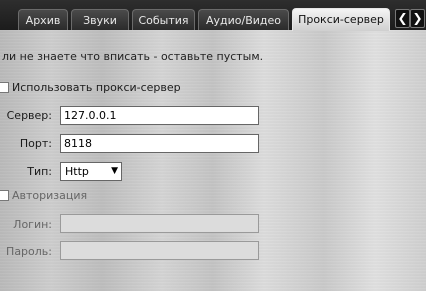 Image resolution: width=426 pixels, height=291 pixels. I want to click on password-label: Пароль:, so click(29, 251).